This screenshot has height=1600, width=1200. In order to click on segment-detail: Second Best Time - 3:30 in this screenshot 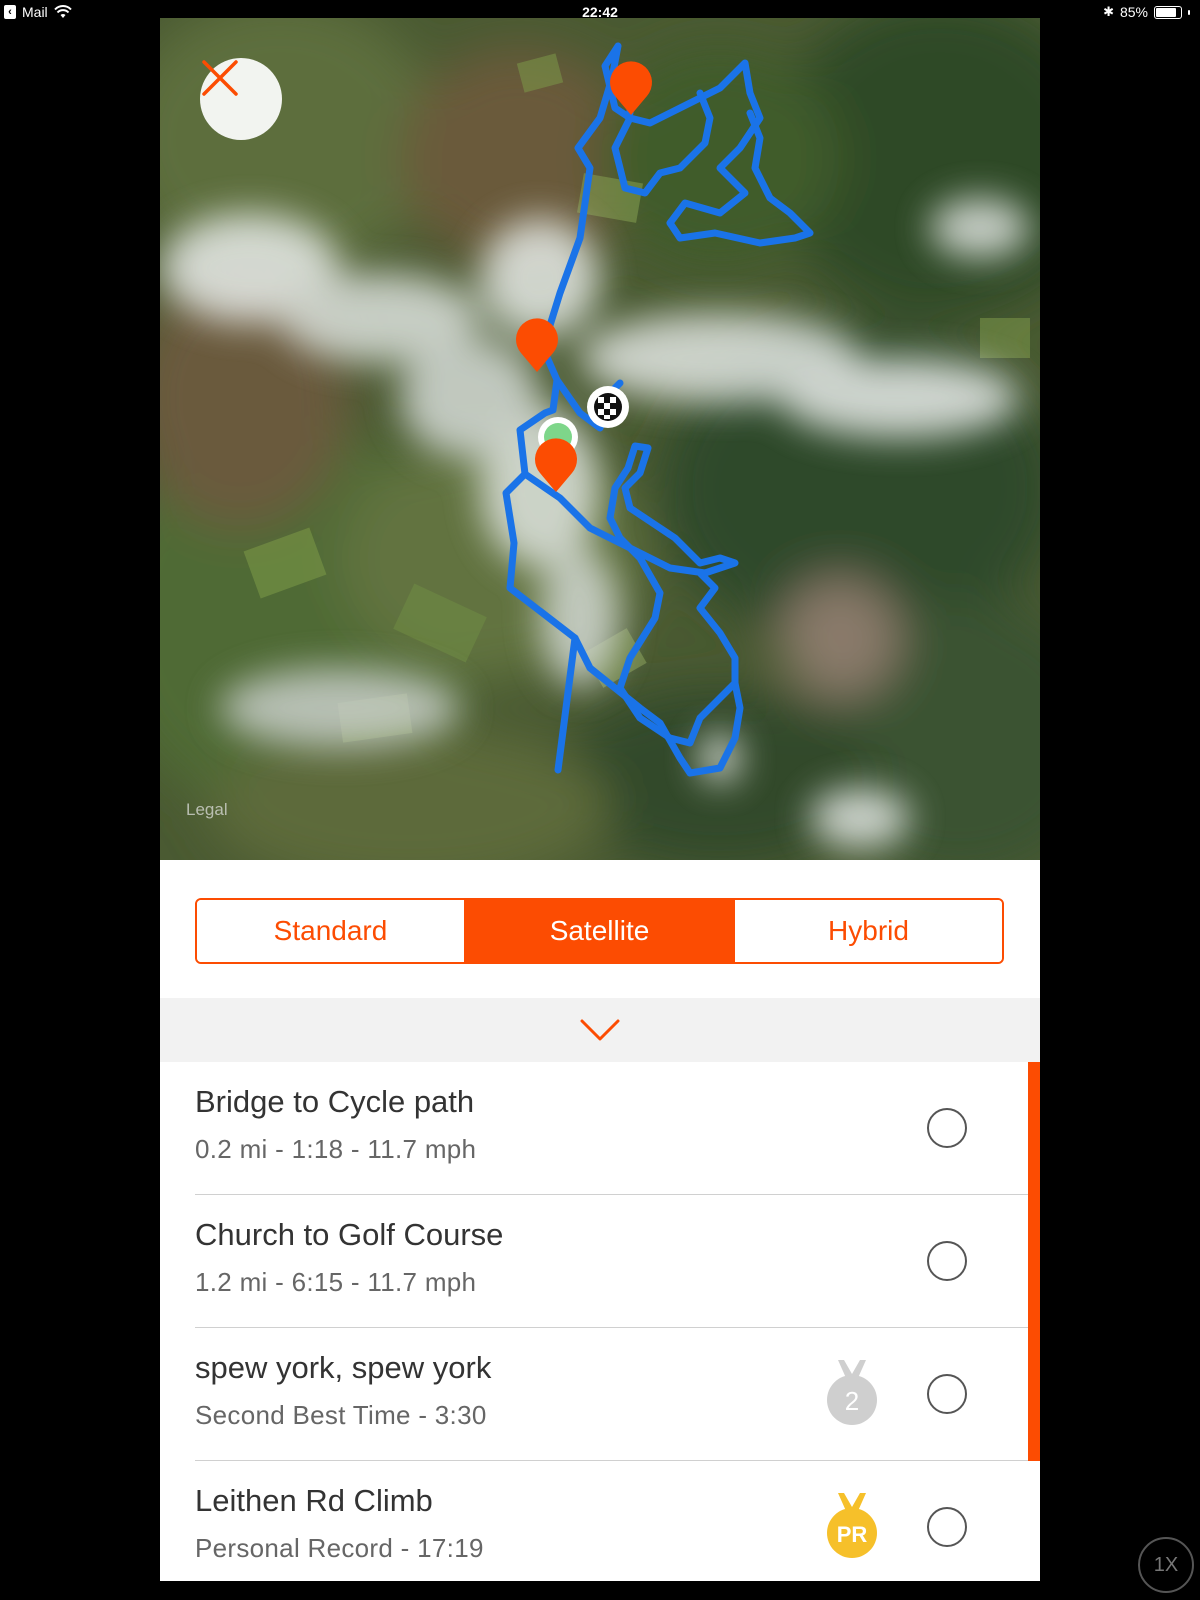, I will do `click(341, 1415)`.